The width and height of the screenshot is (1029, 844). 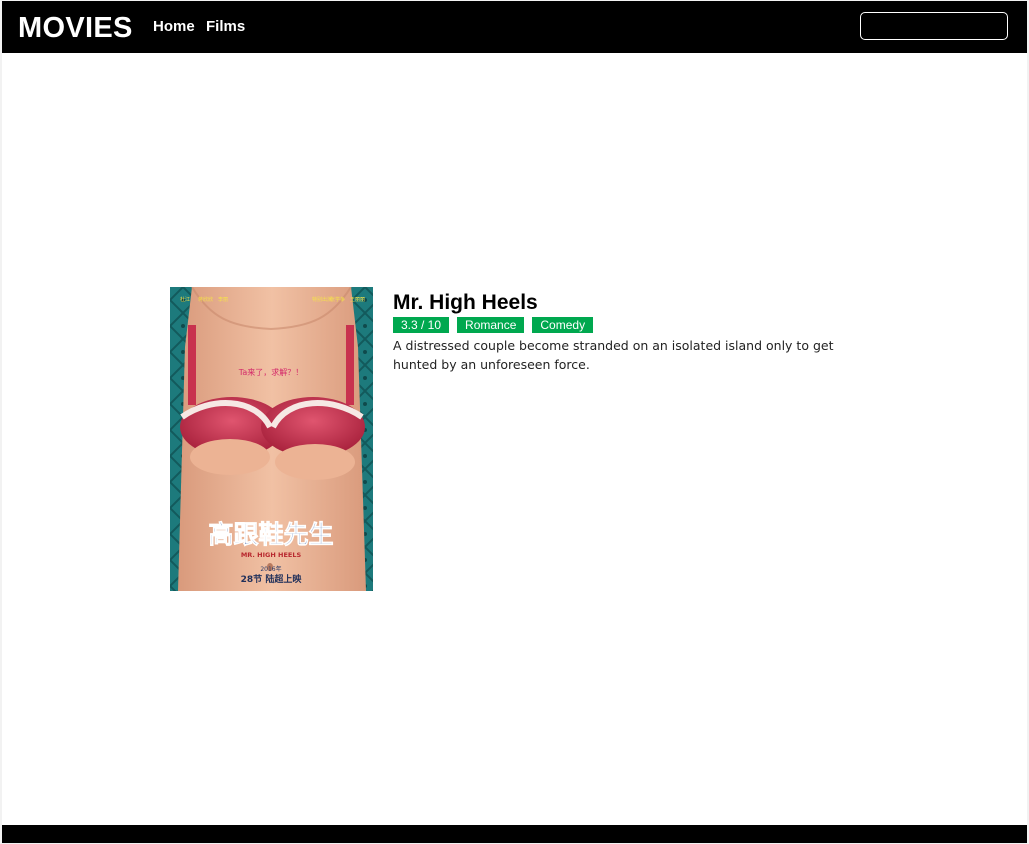 What do you see at coordinates (563, 325) in the screenshot?
I see `genre-badge-comedy: Comedy` at bounding box center [563, 325].